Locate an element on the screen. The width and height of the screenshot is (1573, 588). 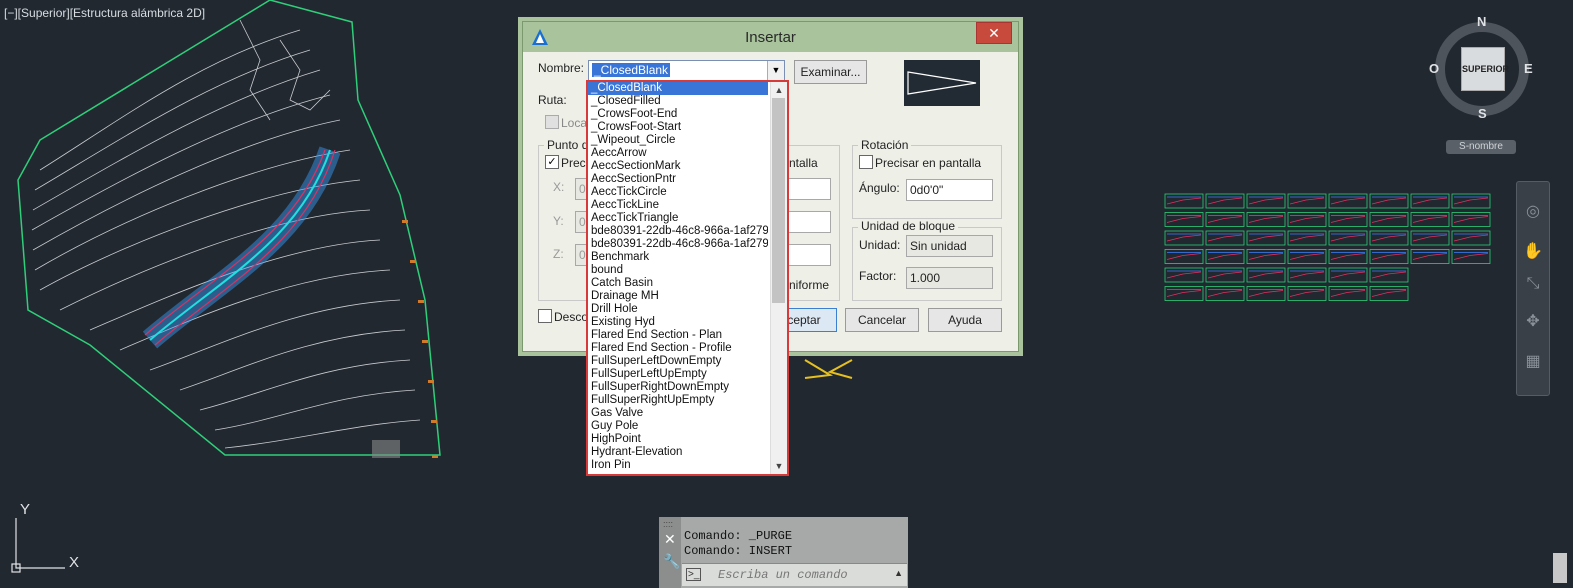
profile-sheets is located at coordinates (1327, 247).